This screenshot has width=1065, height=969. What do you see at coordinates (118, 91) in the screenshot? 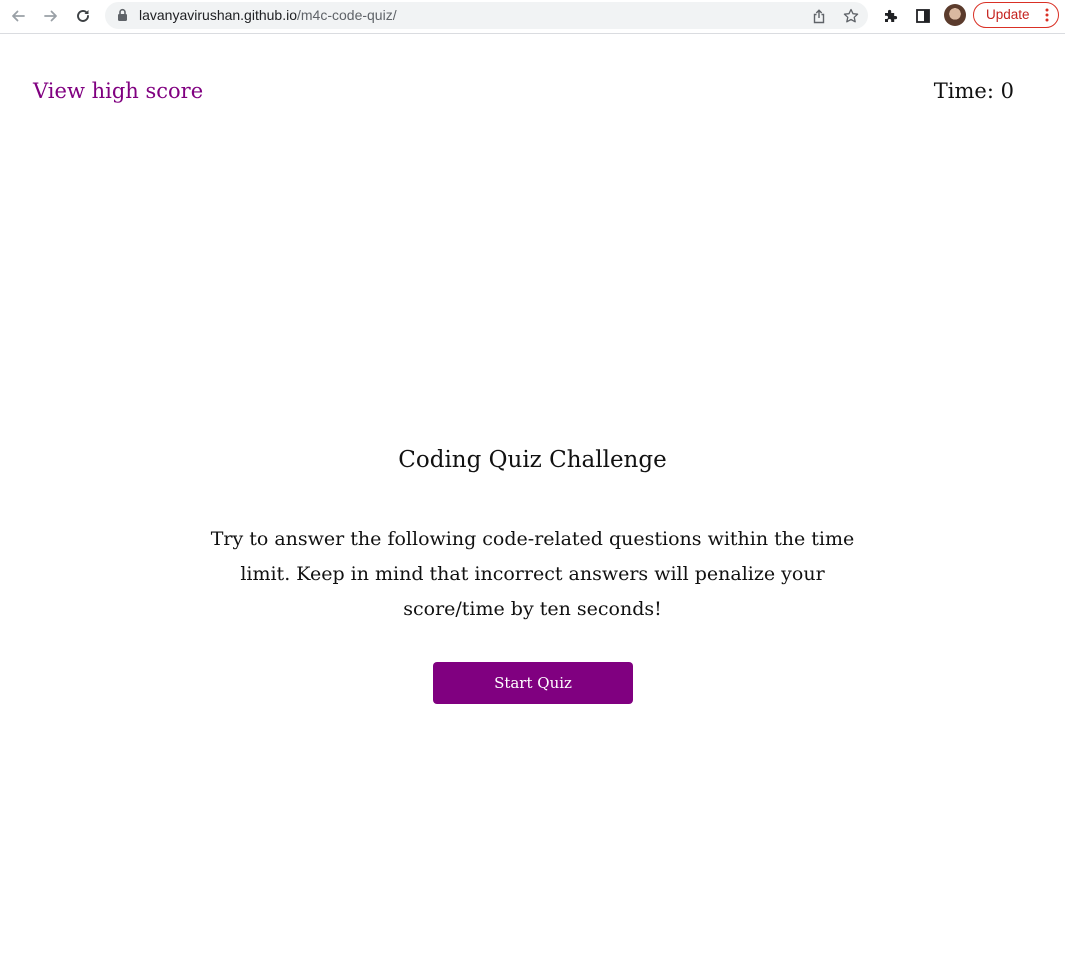
I see `view-high-score-link: View high score` at bounding box center [118, 91].